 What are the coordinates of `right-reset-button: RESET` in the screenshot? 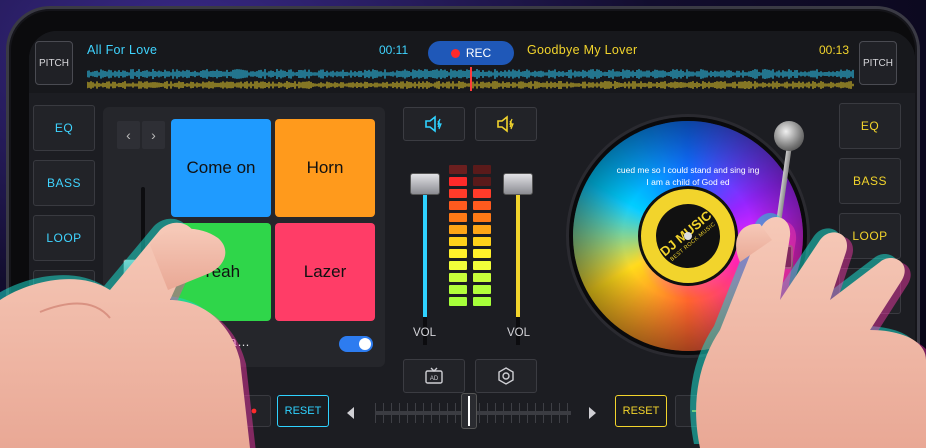 It's located at (641, 411).